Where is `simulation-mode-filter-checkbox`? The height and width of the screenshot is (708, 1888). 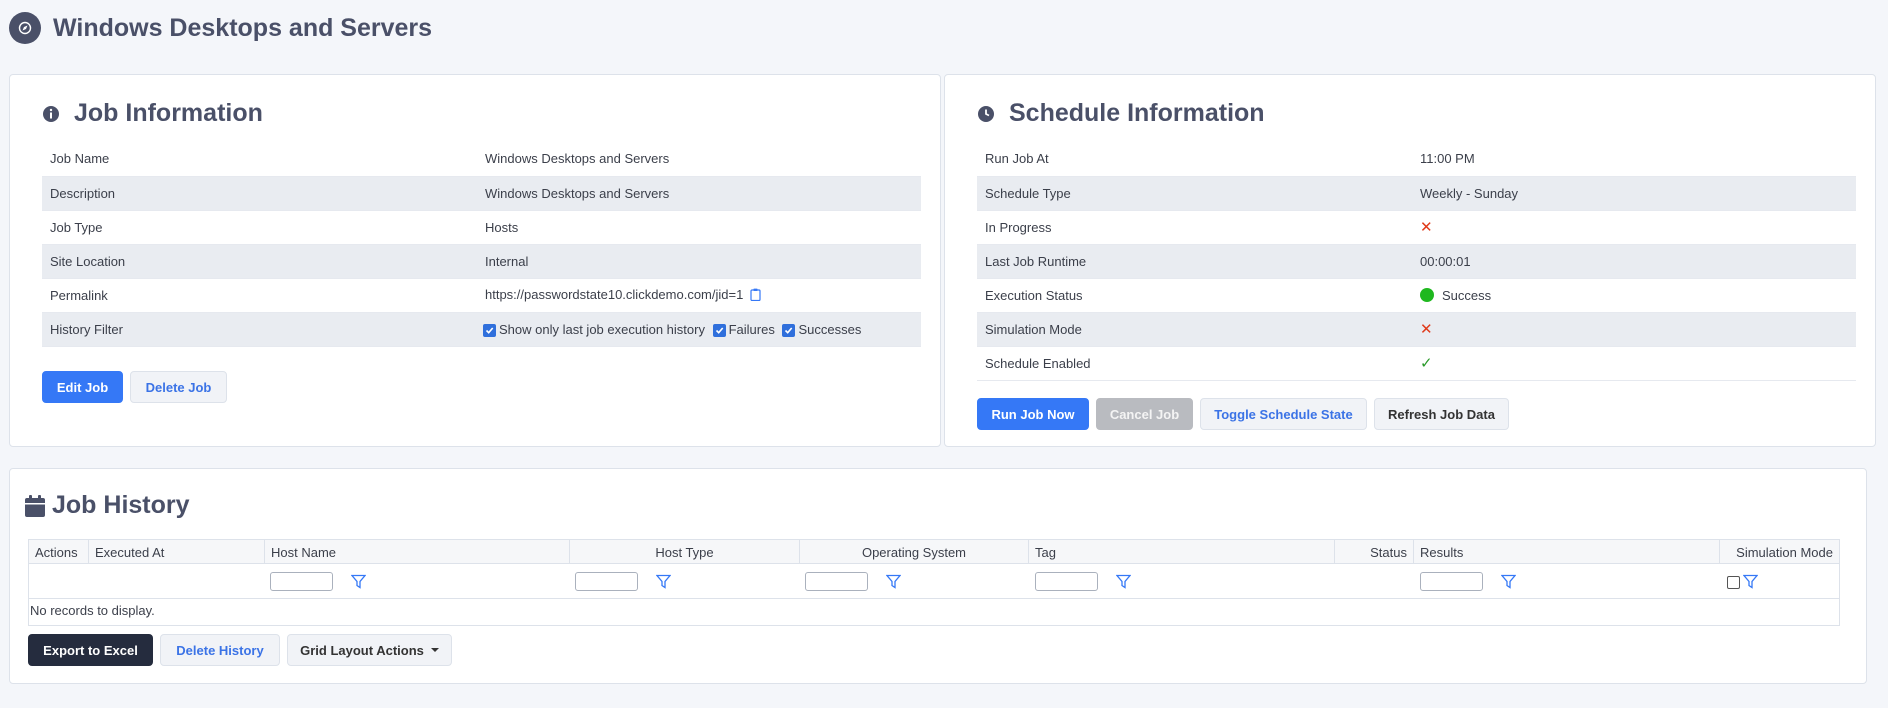
simulation-mode-filter-checkbox is located at coordinates (1733, 582).